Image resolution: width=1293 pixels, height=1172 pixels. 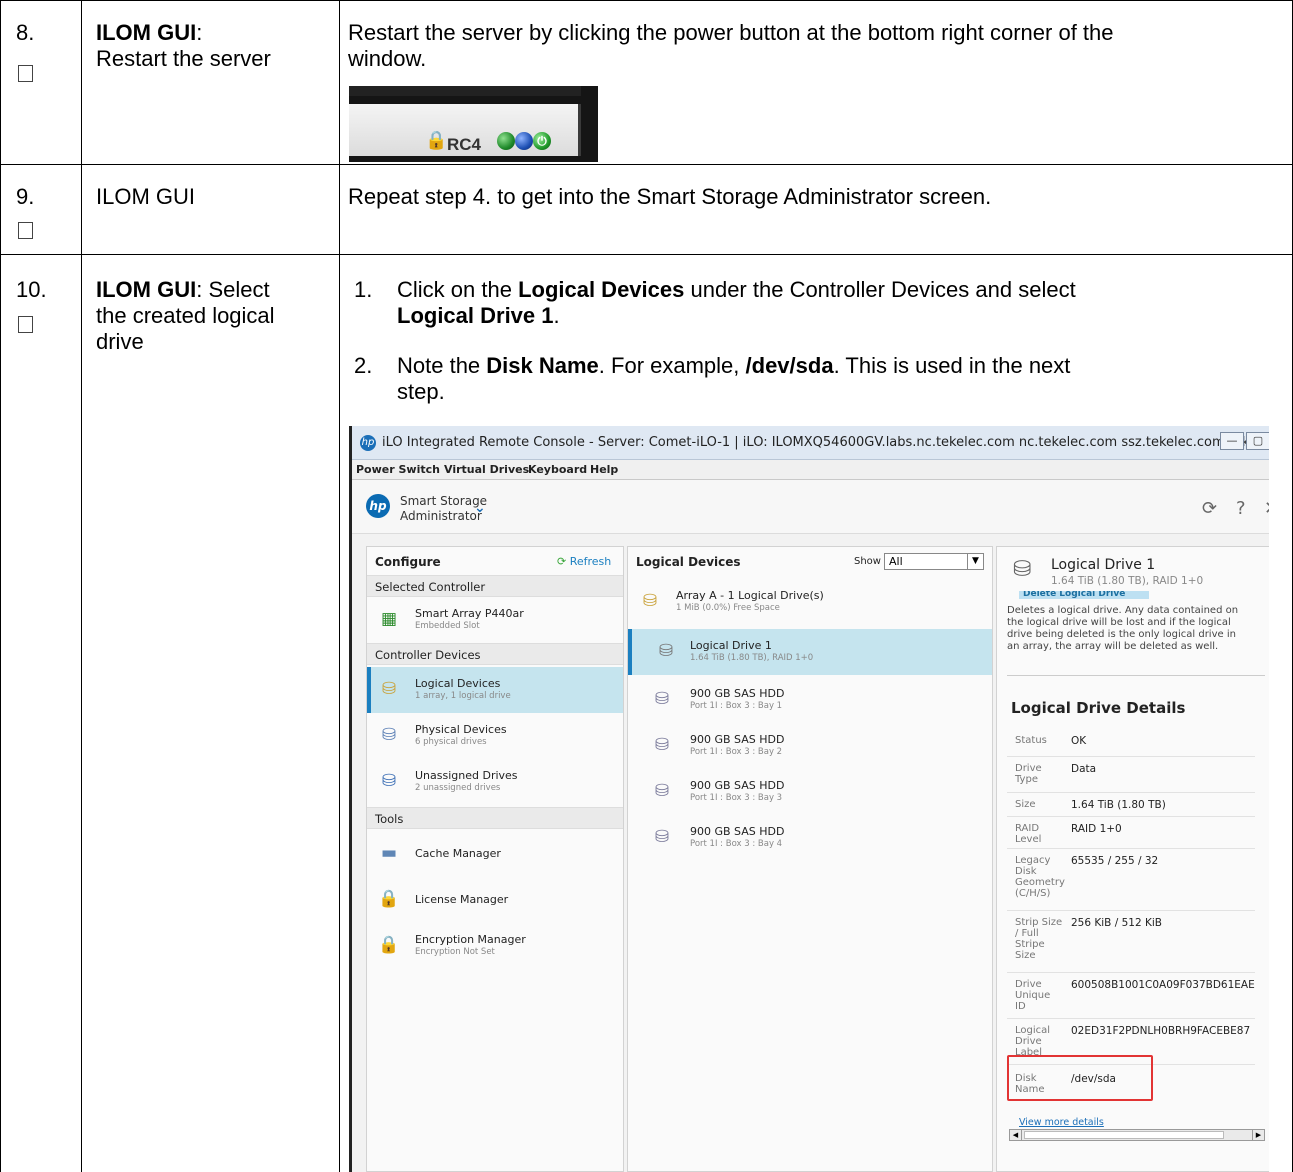 What do you see at coordinates (1033, 995) in the screenshot?
I see `detail-label: Drive Unique ID` at bounding box center [1033, 995].